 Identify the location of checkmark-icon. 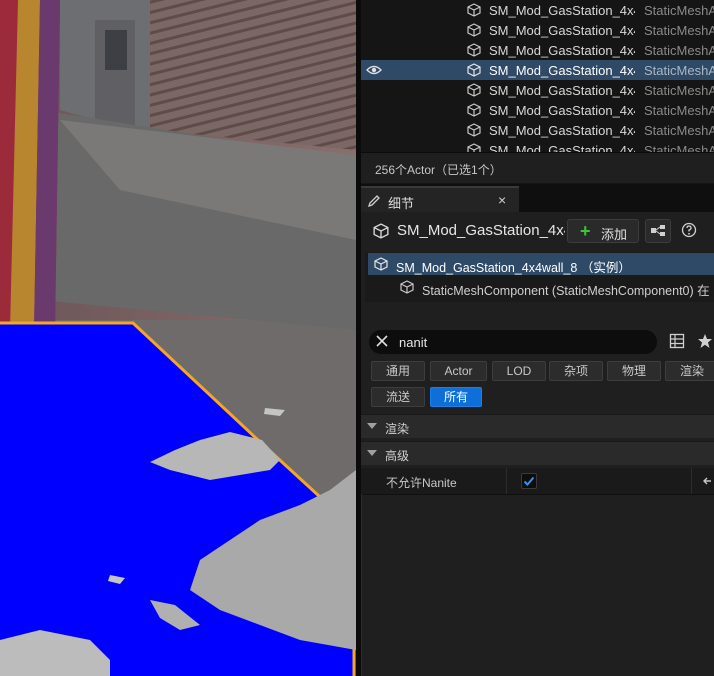
(529, 481).